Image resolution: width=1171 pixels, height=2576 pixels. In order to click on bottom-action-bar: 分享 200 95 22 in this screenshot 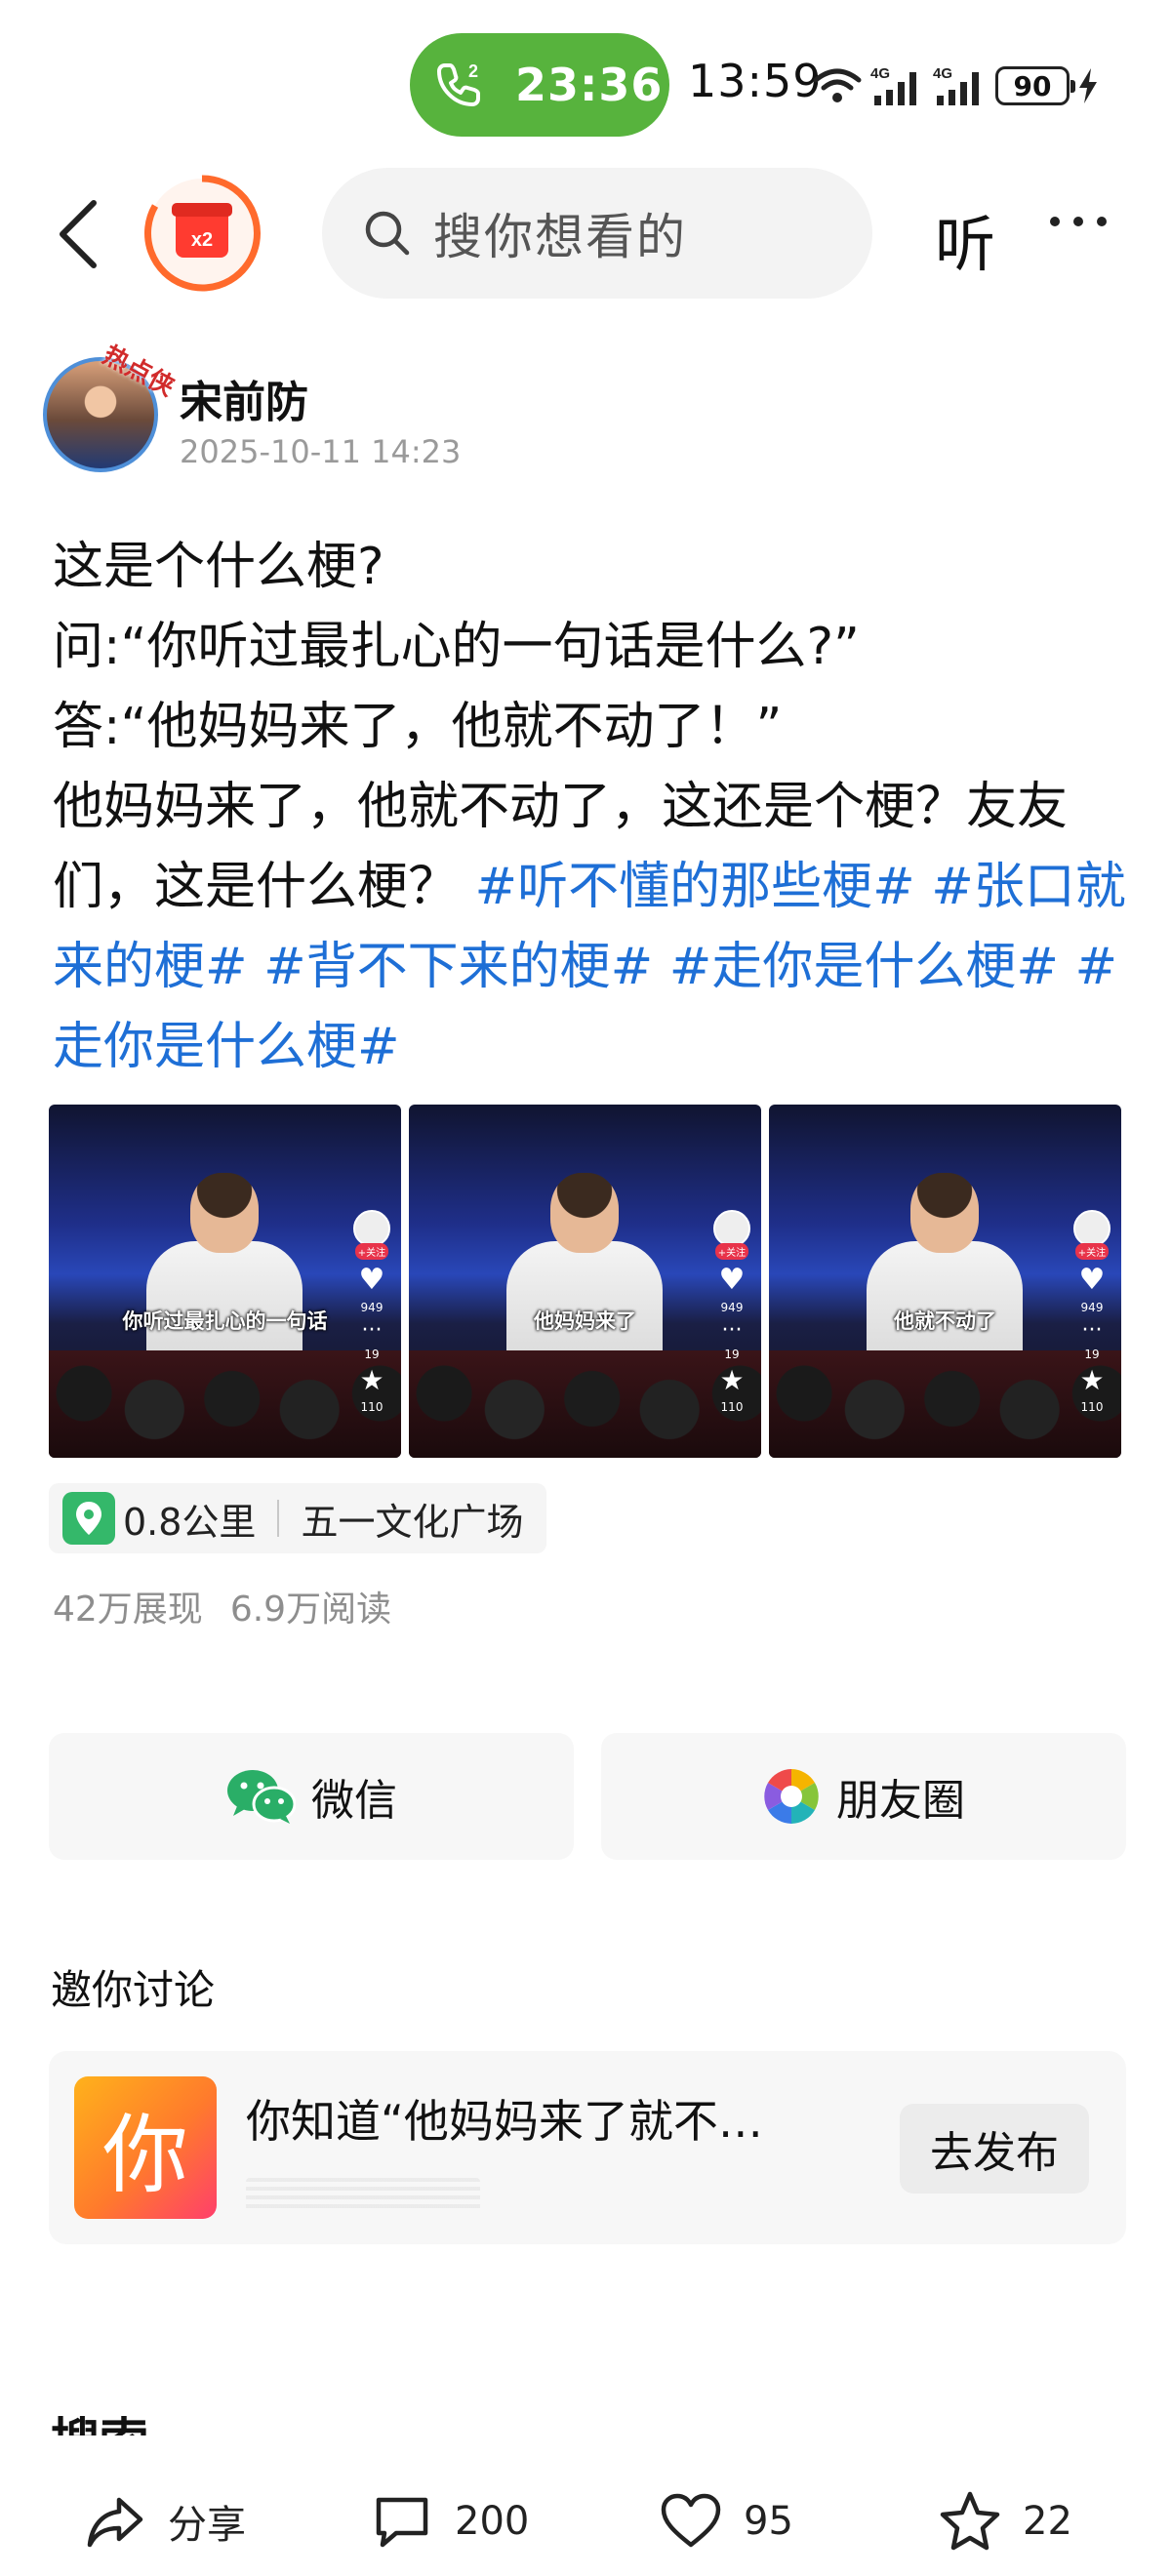, I will do `click(585, 2514)`.